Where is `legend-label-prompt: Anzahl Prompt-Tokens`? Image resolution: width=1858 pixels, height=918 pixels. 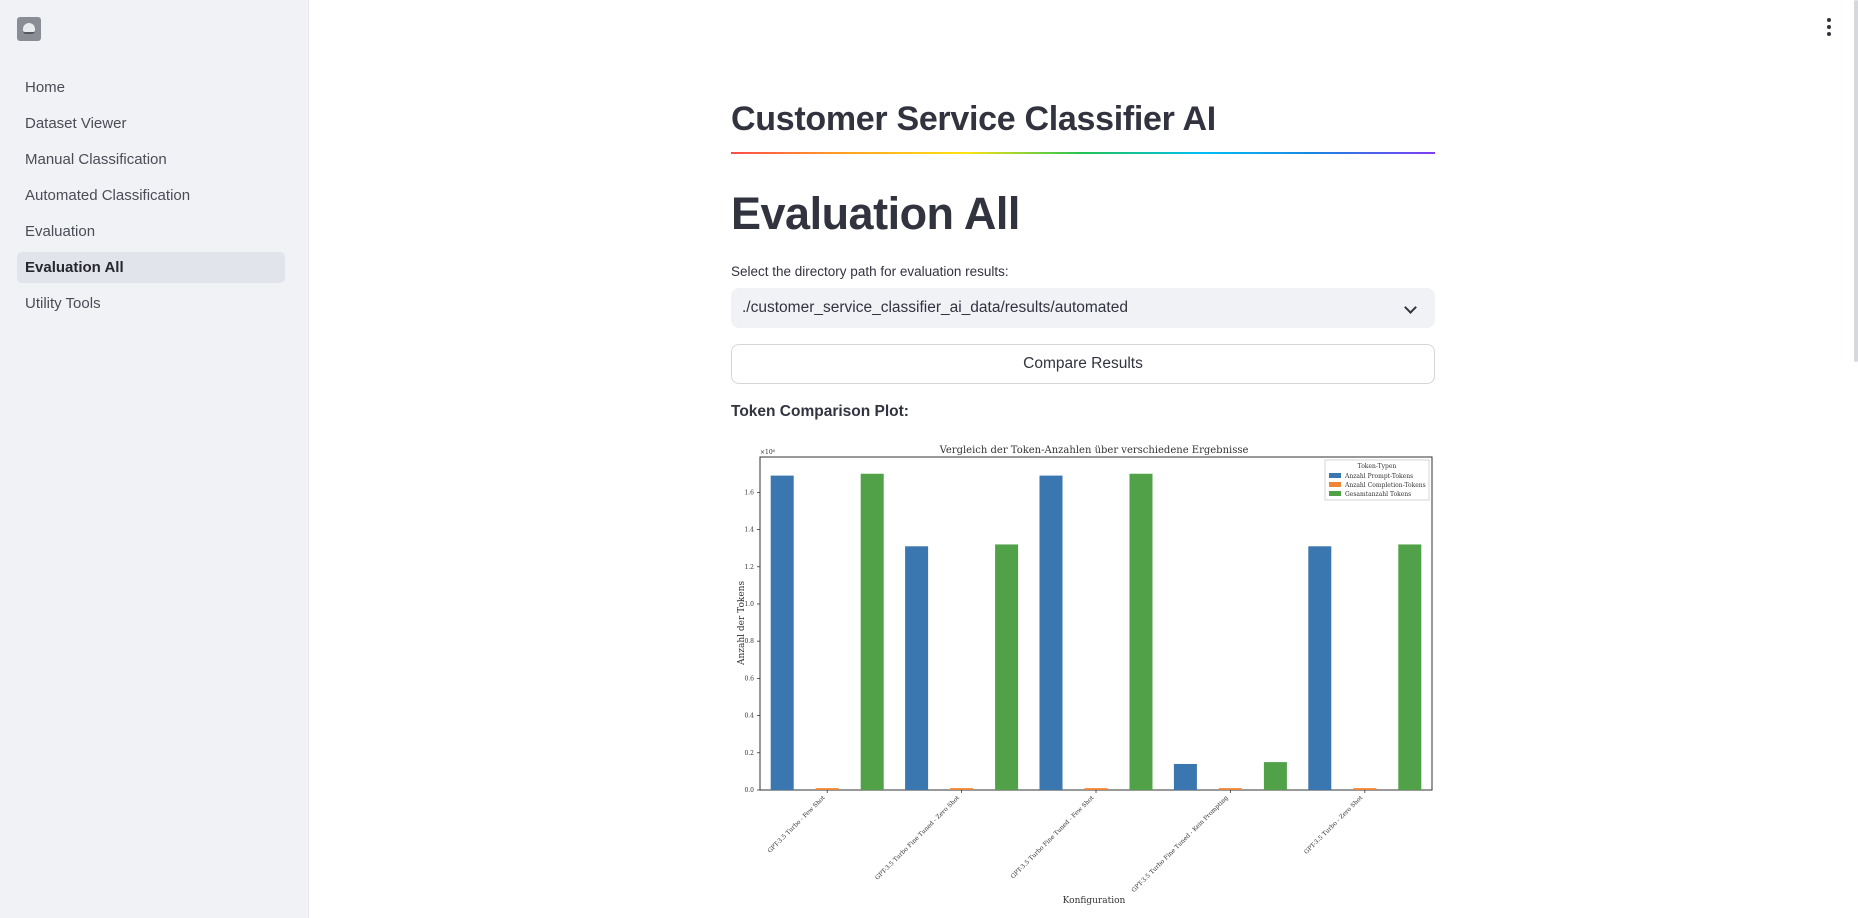 legend-label-prompt: Anzahl Prompt-Tokens is located at coordinates (1378, 476).